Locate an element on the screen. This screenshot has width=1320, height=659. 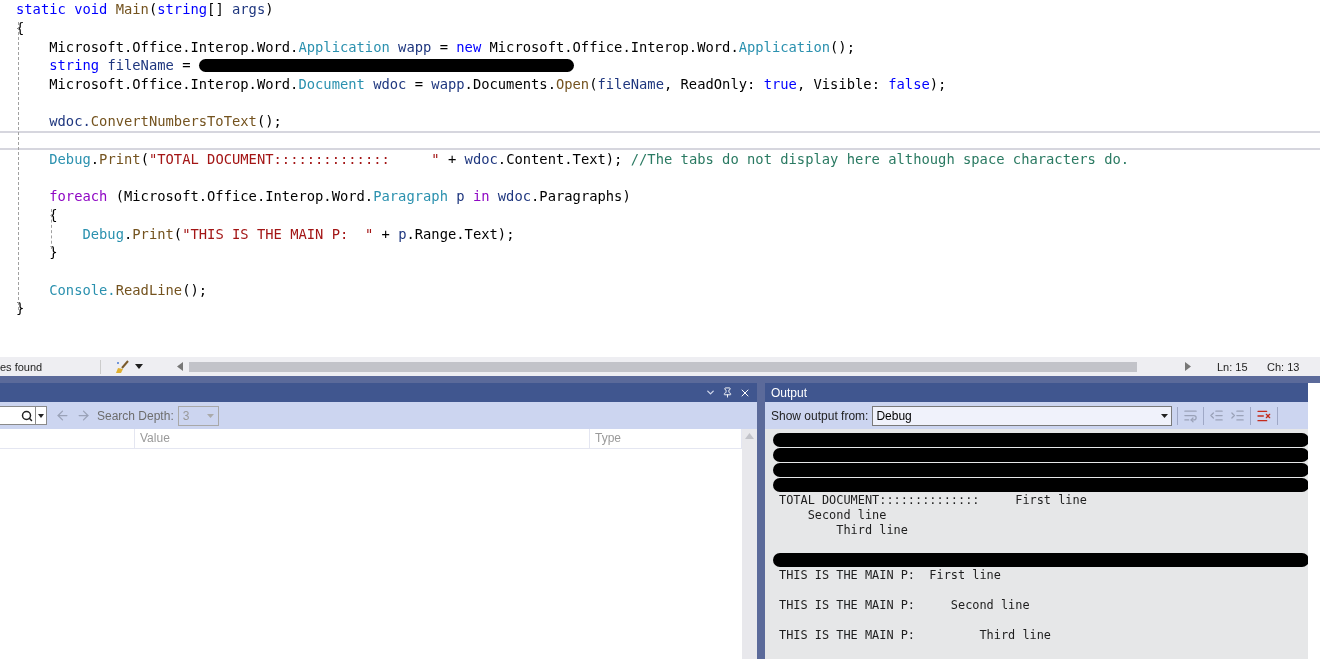
code-line: Microsoft.Office.Interop.Word.Document wdoc = wapp.Documents.Open(fileName, ReadOnly: true, Visible: false); is located at coordinates (497, 84).